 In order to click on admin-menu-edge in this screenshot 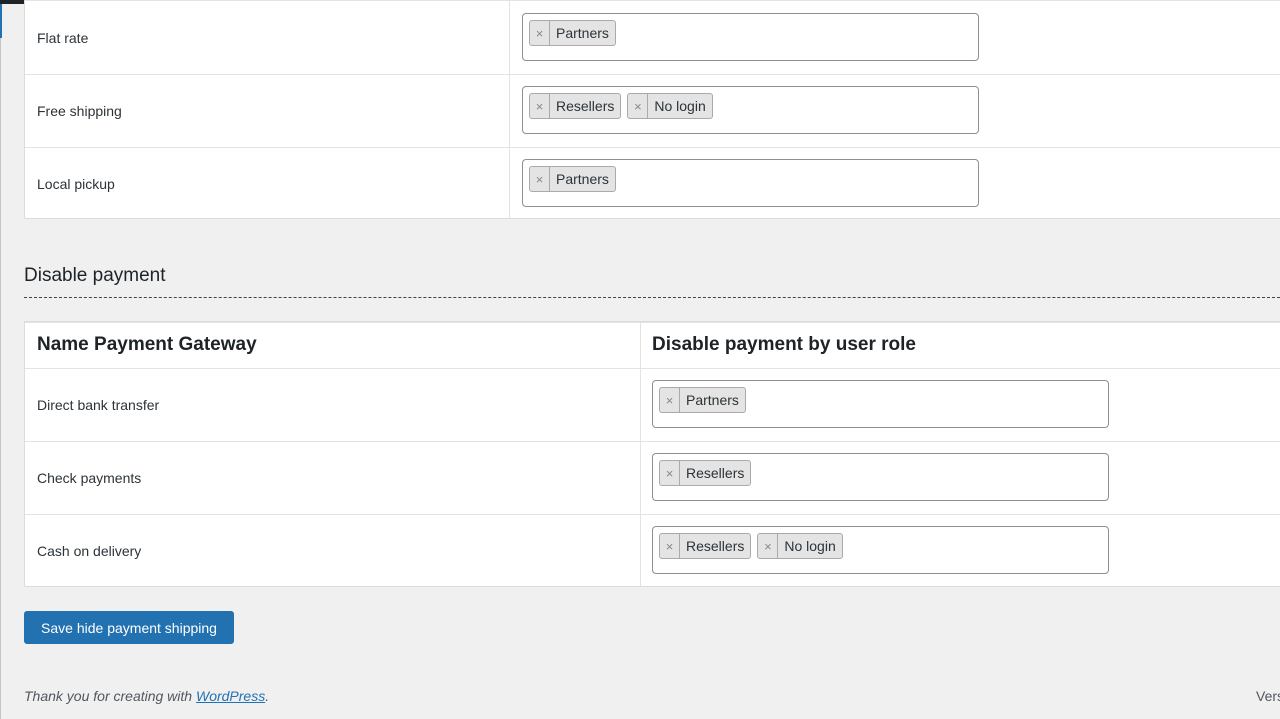, I will do `click(0, 361)`.